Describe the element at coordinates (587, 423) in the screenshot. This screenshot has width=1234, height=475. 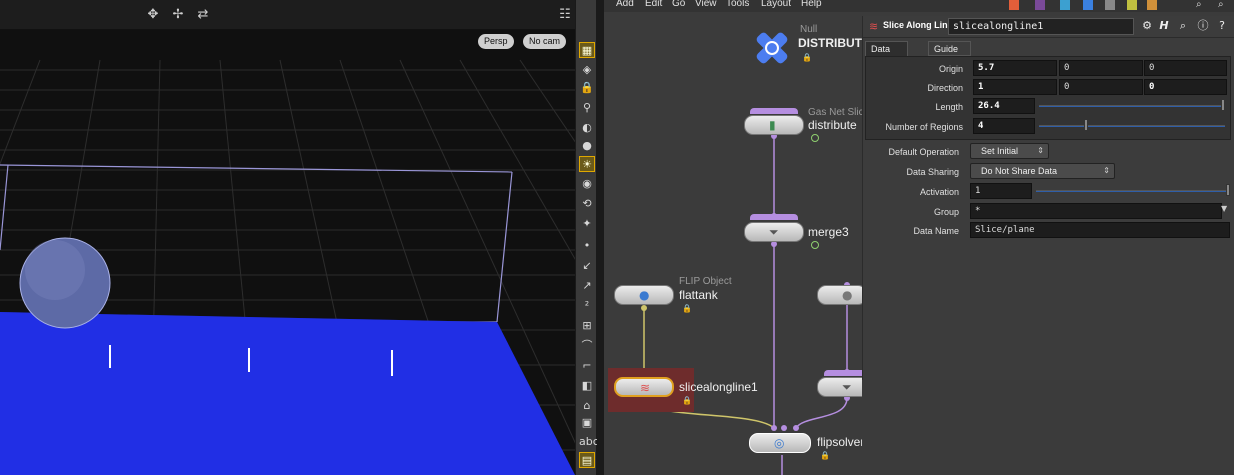
I see `visualize-icon: ▣` at that location.